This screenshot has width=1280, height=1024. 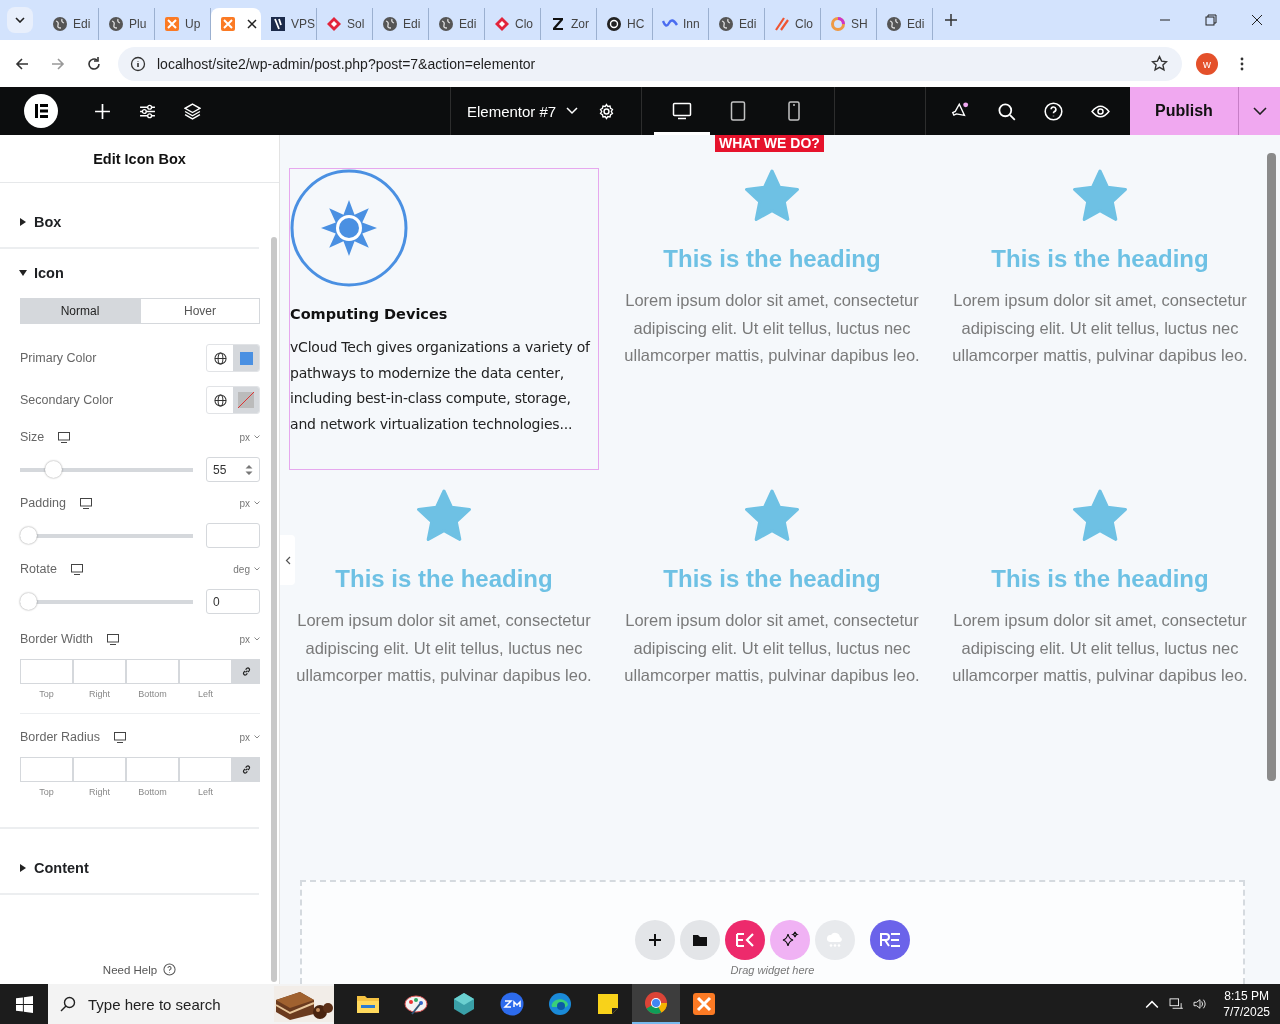 What do you see at coordinates (249, 469) in the screenshot?
I see `stepper-icon` at bounding box center [249, 469].